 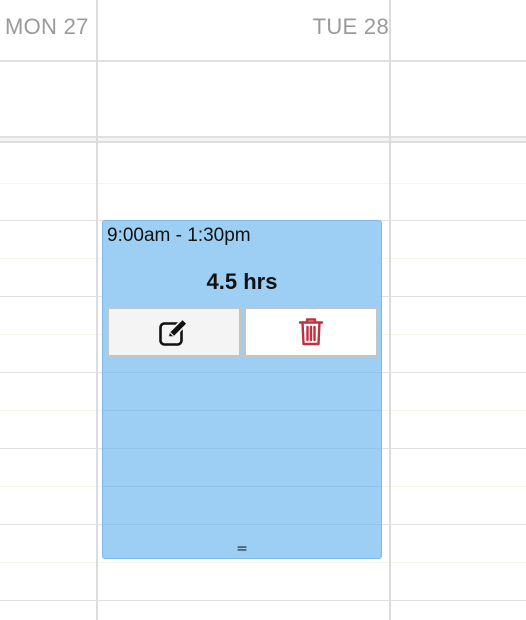 I want to click on delete-event-button, so click(x=311, y=332).